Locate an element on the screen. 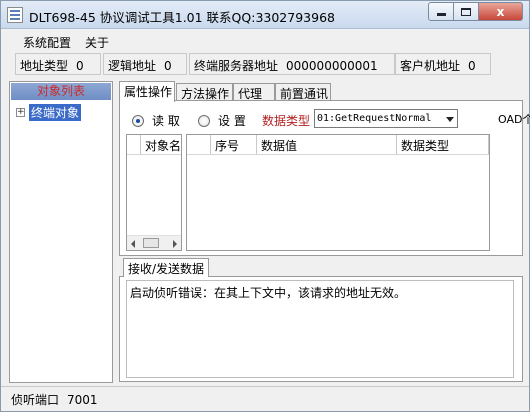 This screenshot has width=530, height=412. receive-tabs: 接收/发送数据 is located at coordinates (321, 267).